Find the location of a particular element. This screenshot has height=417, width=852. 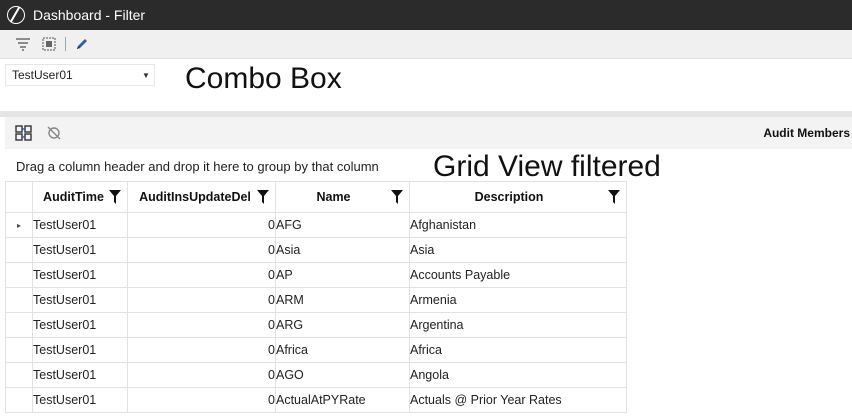

cell-name: Africa is located at coordinates (342, 350).